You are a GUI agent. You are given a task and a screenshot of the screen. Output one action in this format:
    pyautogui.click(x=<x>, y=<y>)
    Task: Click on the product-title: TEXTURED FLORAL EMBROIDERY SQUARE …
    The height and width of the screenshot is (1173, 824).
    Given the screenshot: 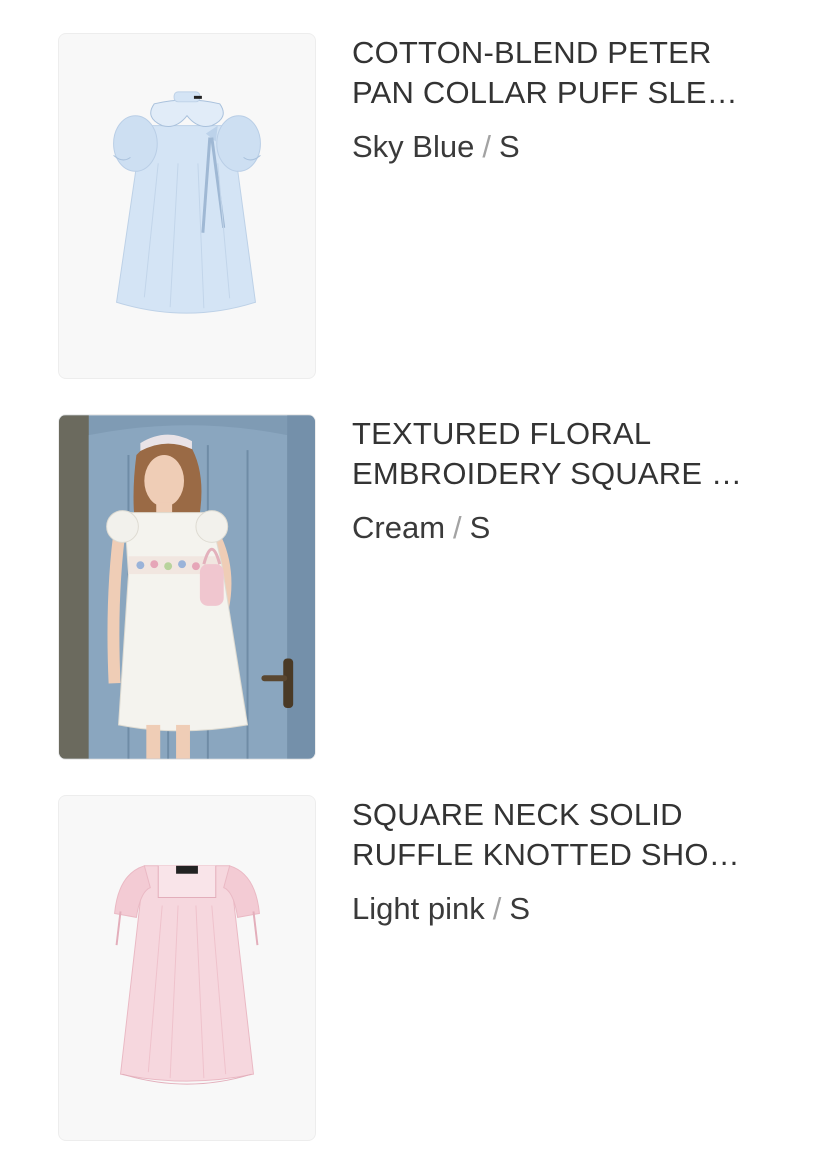 What is the action you would take?
    pyautogui.click(x=572, y=454)
    